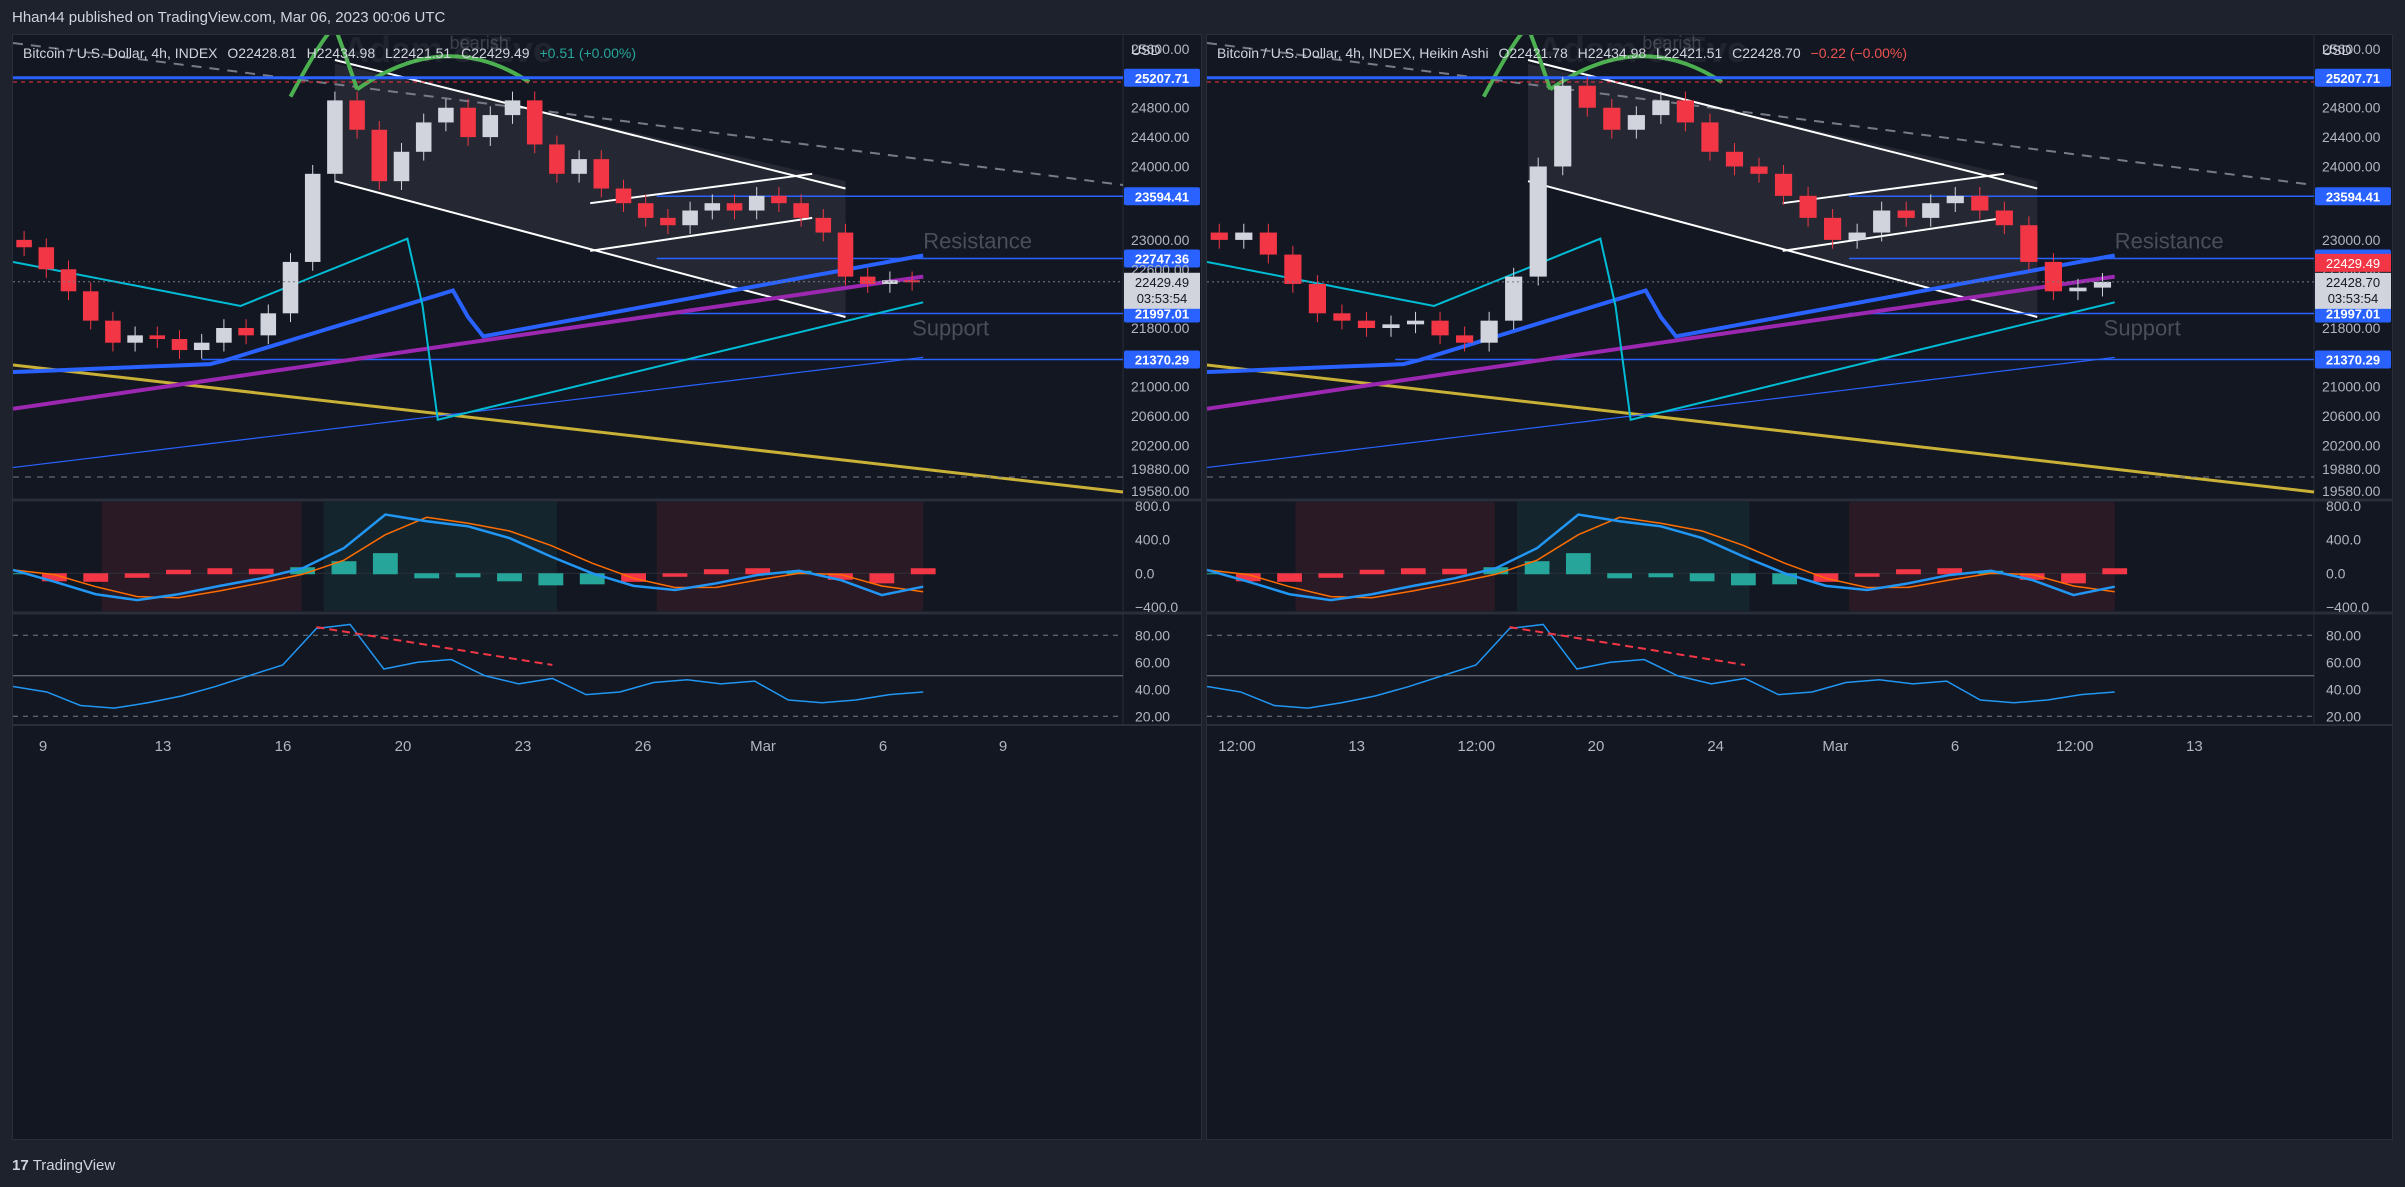  I want to click on ohlc-change: +0.51 (+0.00%), so click(588, 53).